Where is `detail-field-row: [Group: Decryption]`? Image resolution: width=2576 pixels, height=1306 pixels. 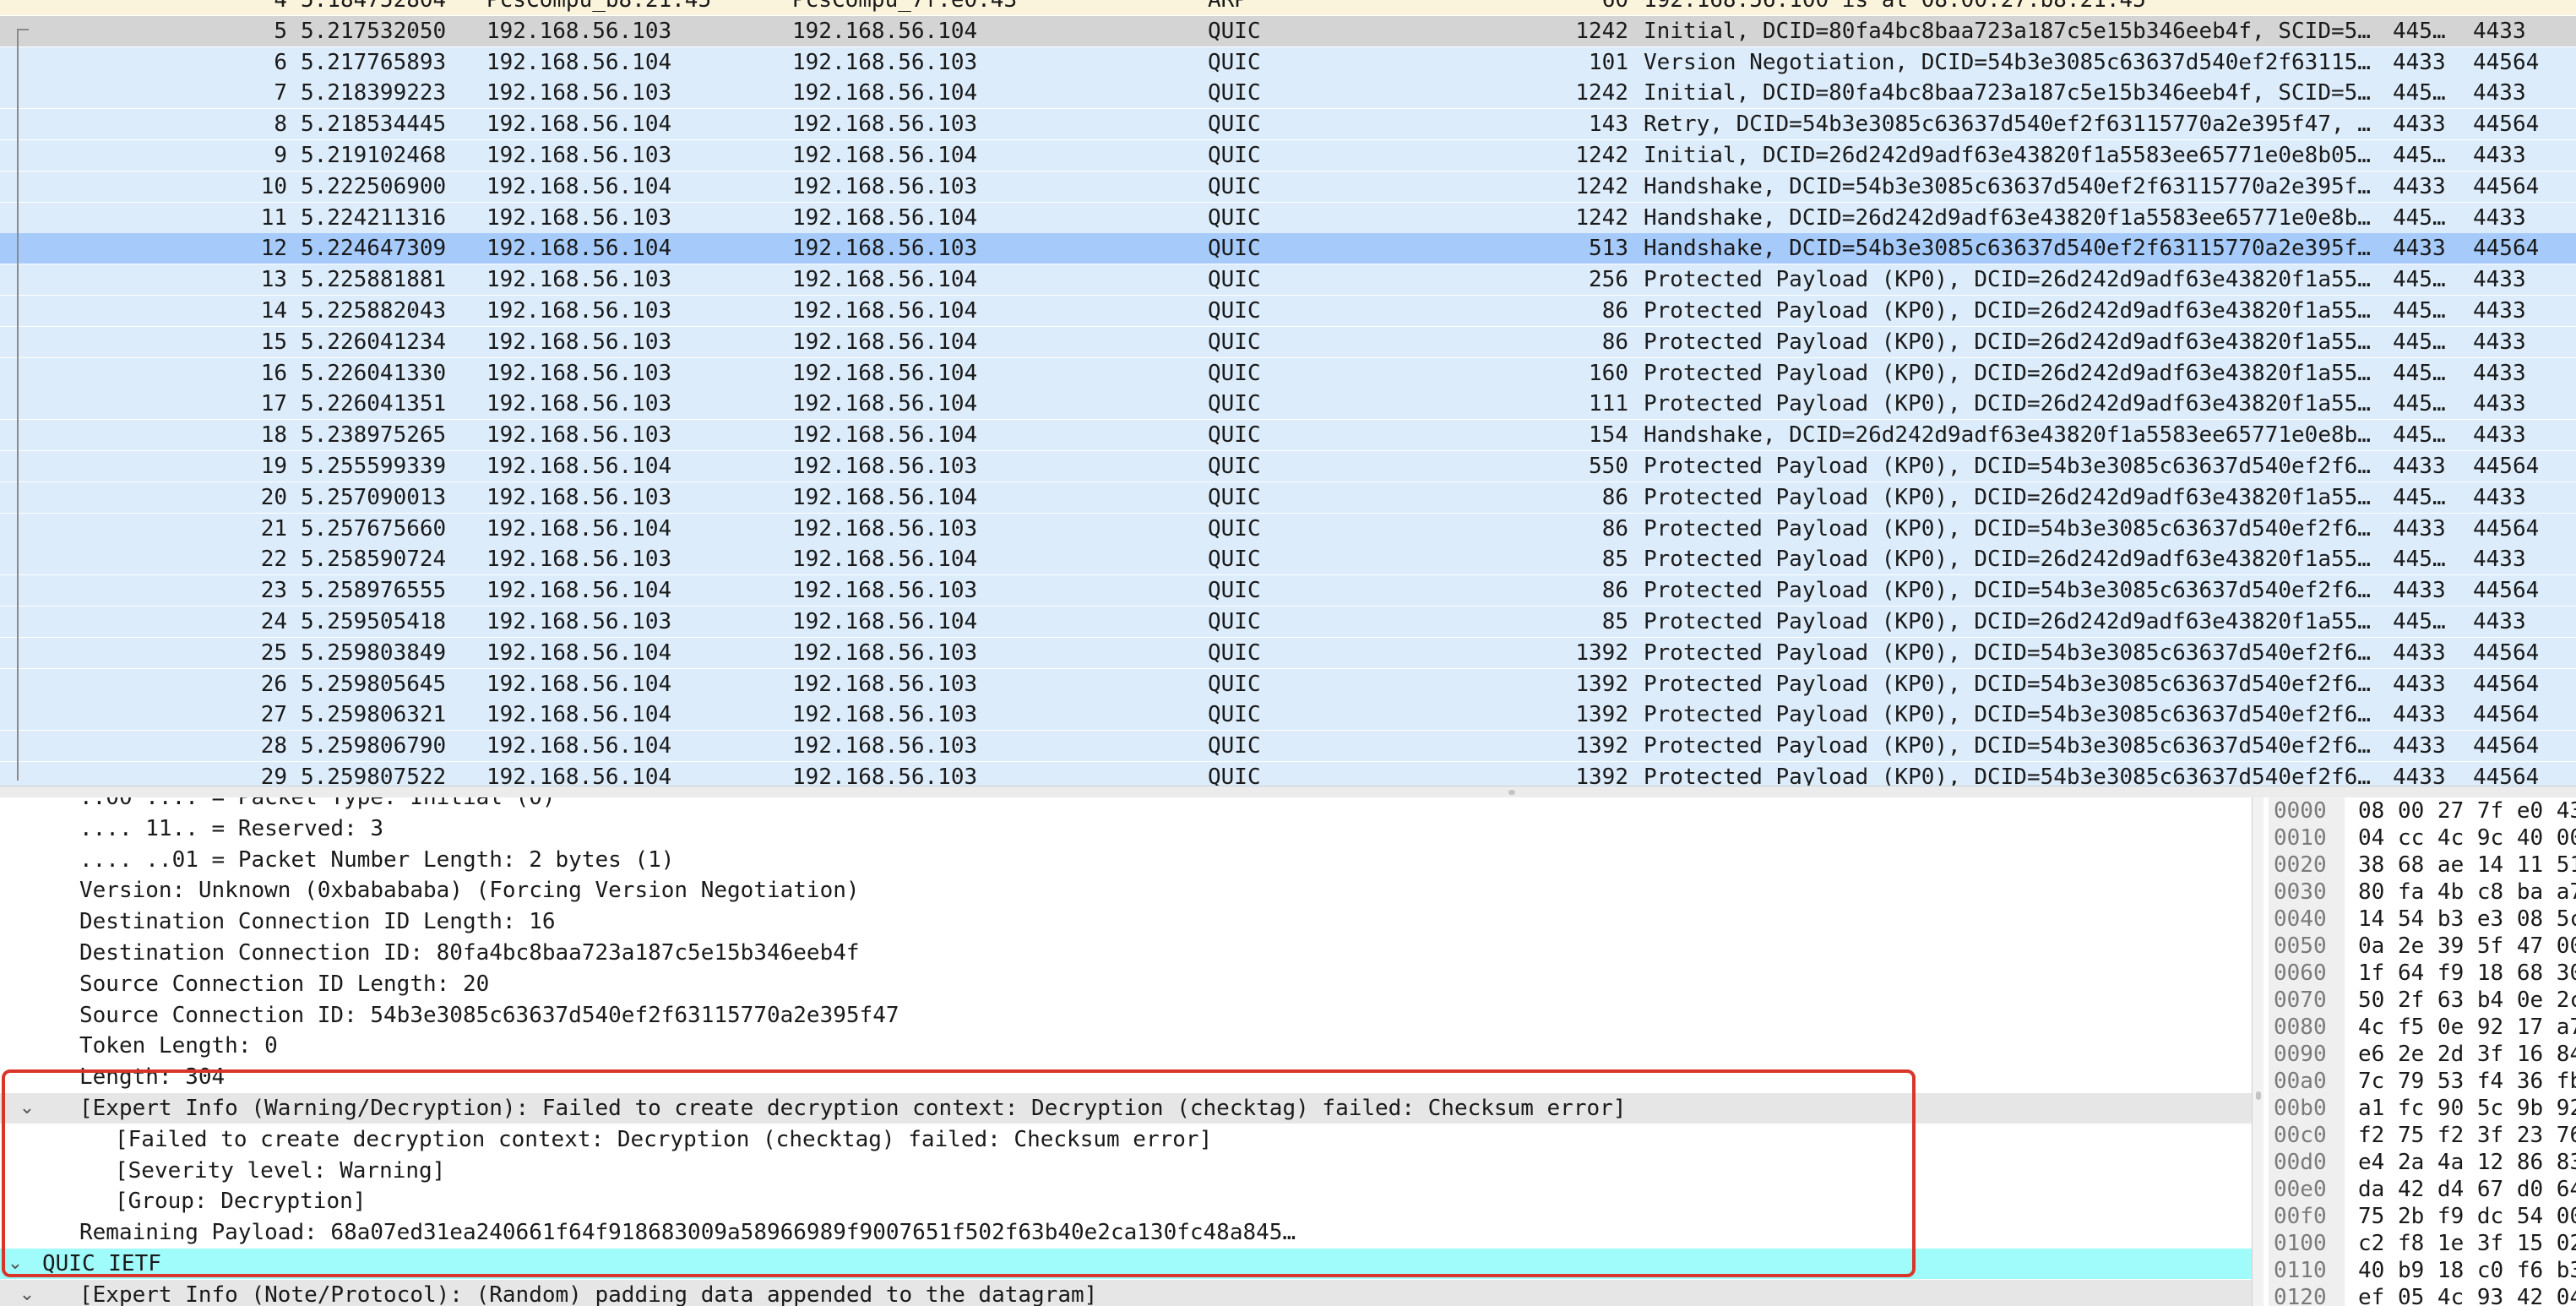 detail-field-row: [Group: Decryption] is located at coordinates (1126, 1201).